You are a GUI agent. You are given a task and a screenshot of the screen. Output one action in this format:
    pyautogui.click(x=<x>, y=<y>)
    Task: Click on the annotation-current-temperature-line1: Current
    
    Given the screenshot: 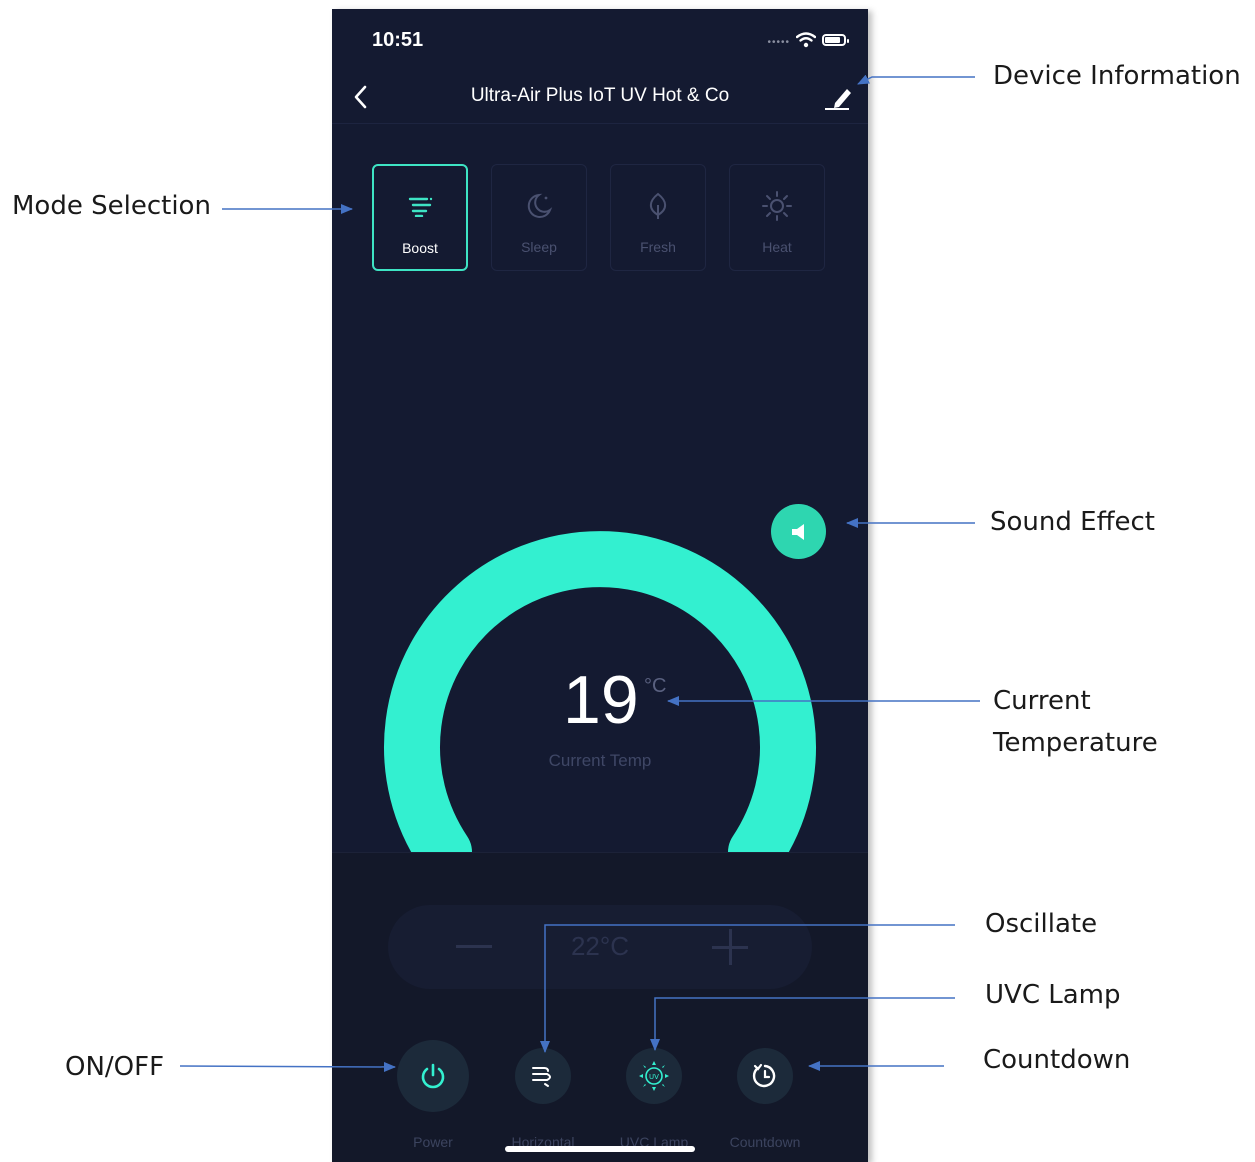 What is the action you would take?
    pyautogui.click(x=1042, y=701)
    